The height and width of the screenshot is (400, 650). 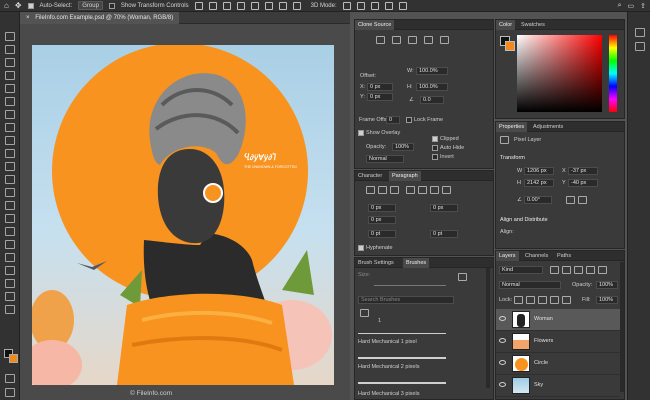 I want to click on prop-angle-field: 0.00°, so click(x=538, y=200).